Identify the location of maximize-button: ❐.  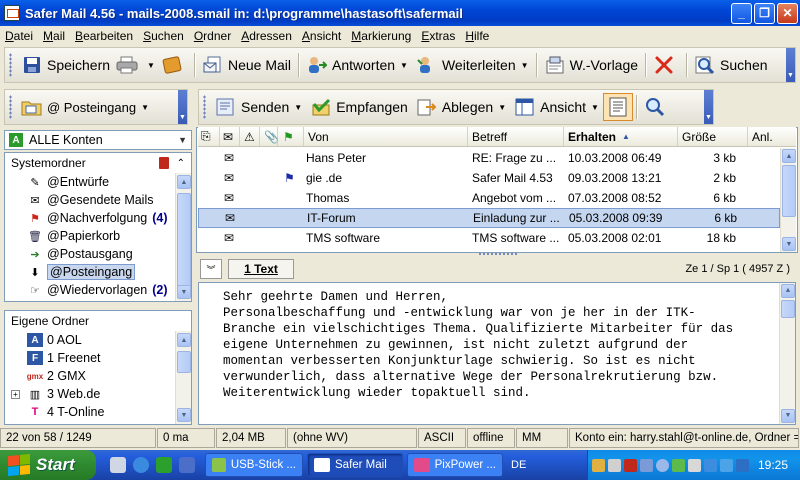
(764, 13).